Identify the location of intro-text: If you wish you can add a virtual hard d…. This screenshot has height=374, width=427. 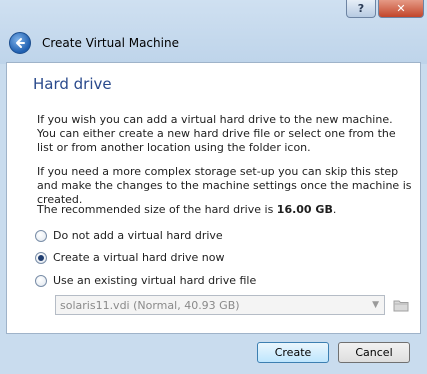
(216, 133).